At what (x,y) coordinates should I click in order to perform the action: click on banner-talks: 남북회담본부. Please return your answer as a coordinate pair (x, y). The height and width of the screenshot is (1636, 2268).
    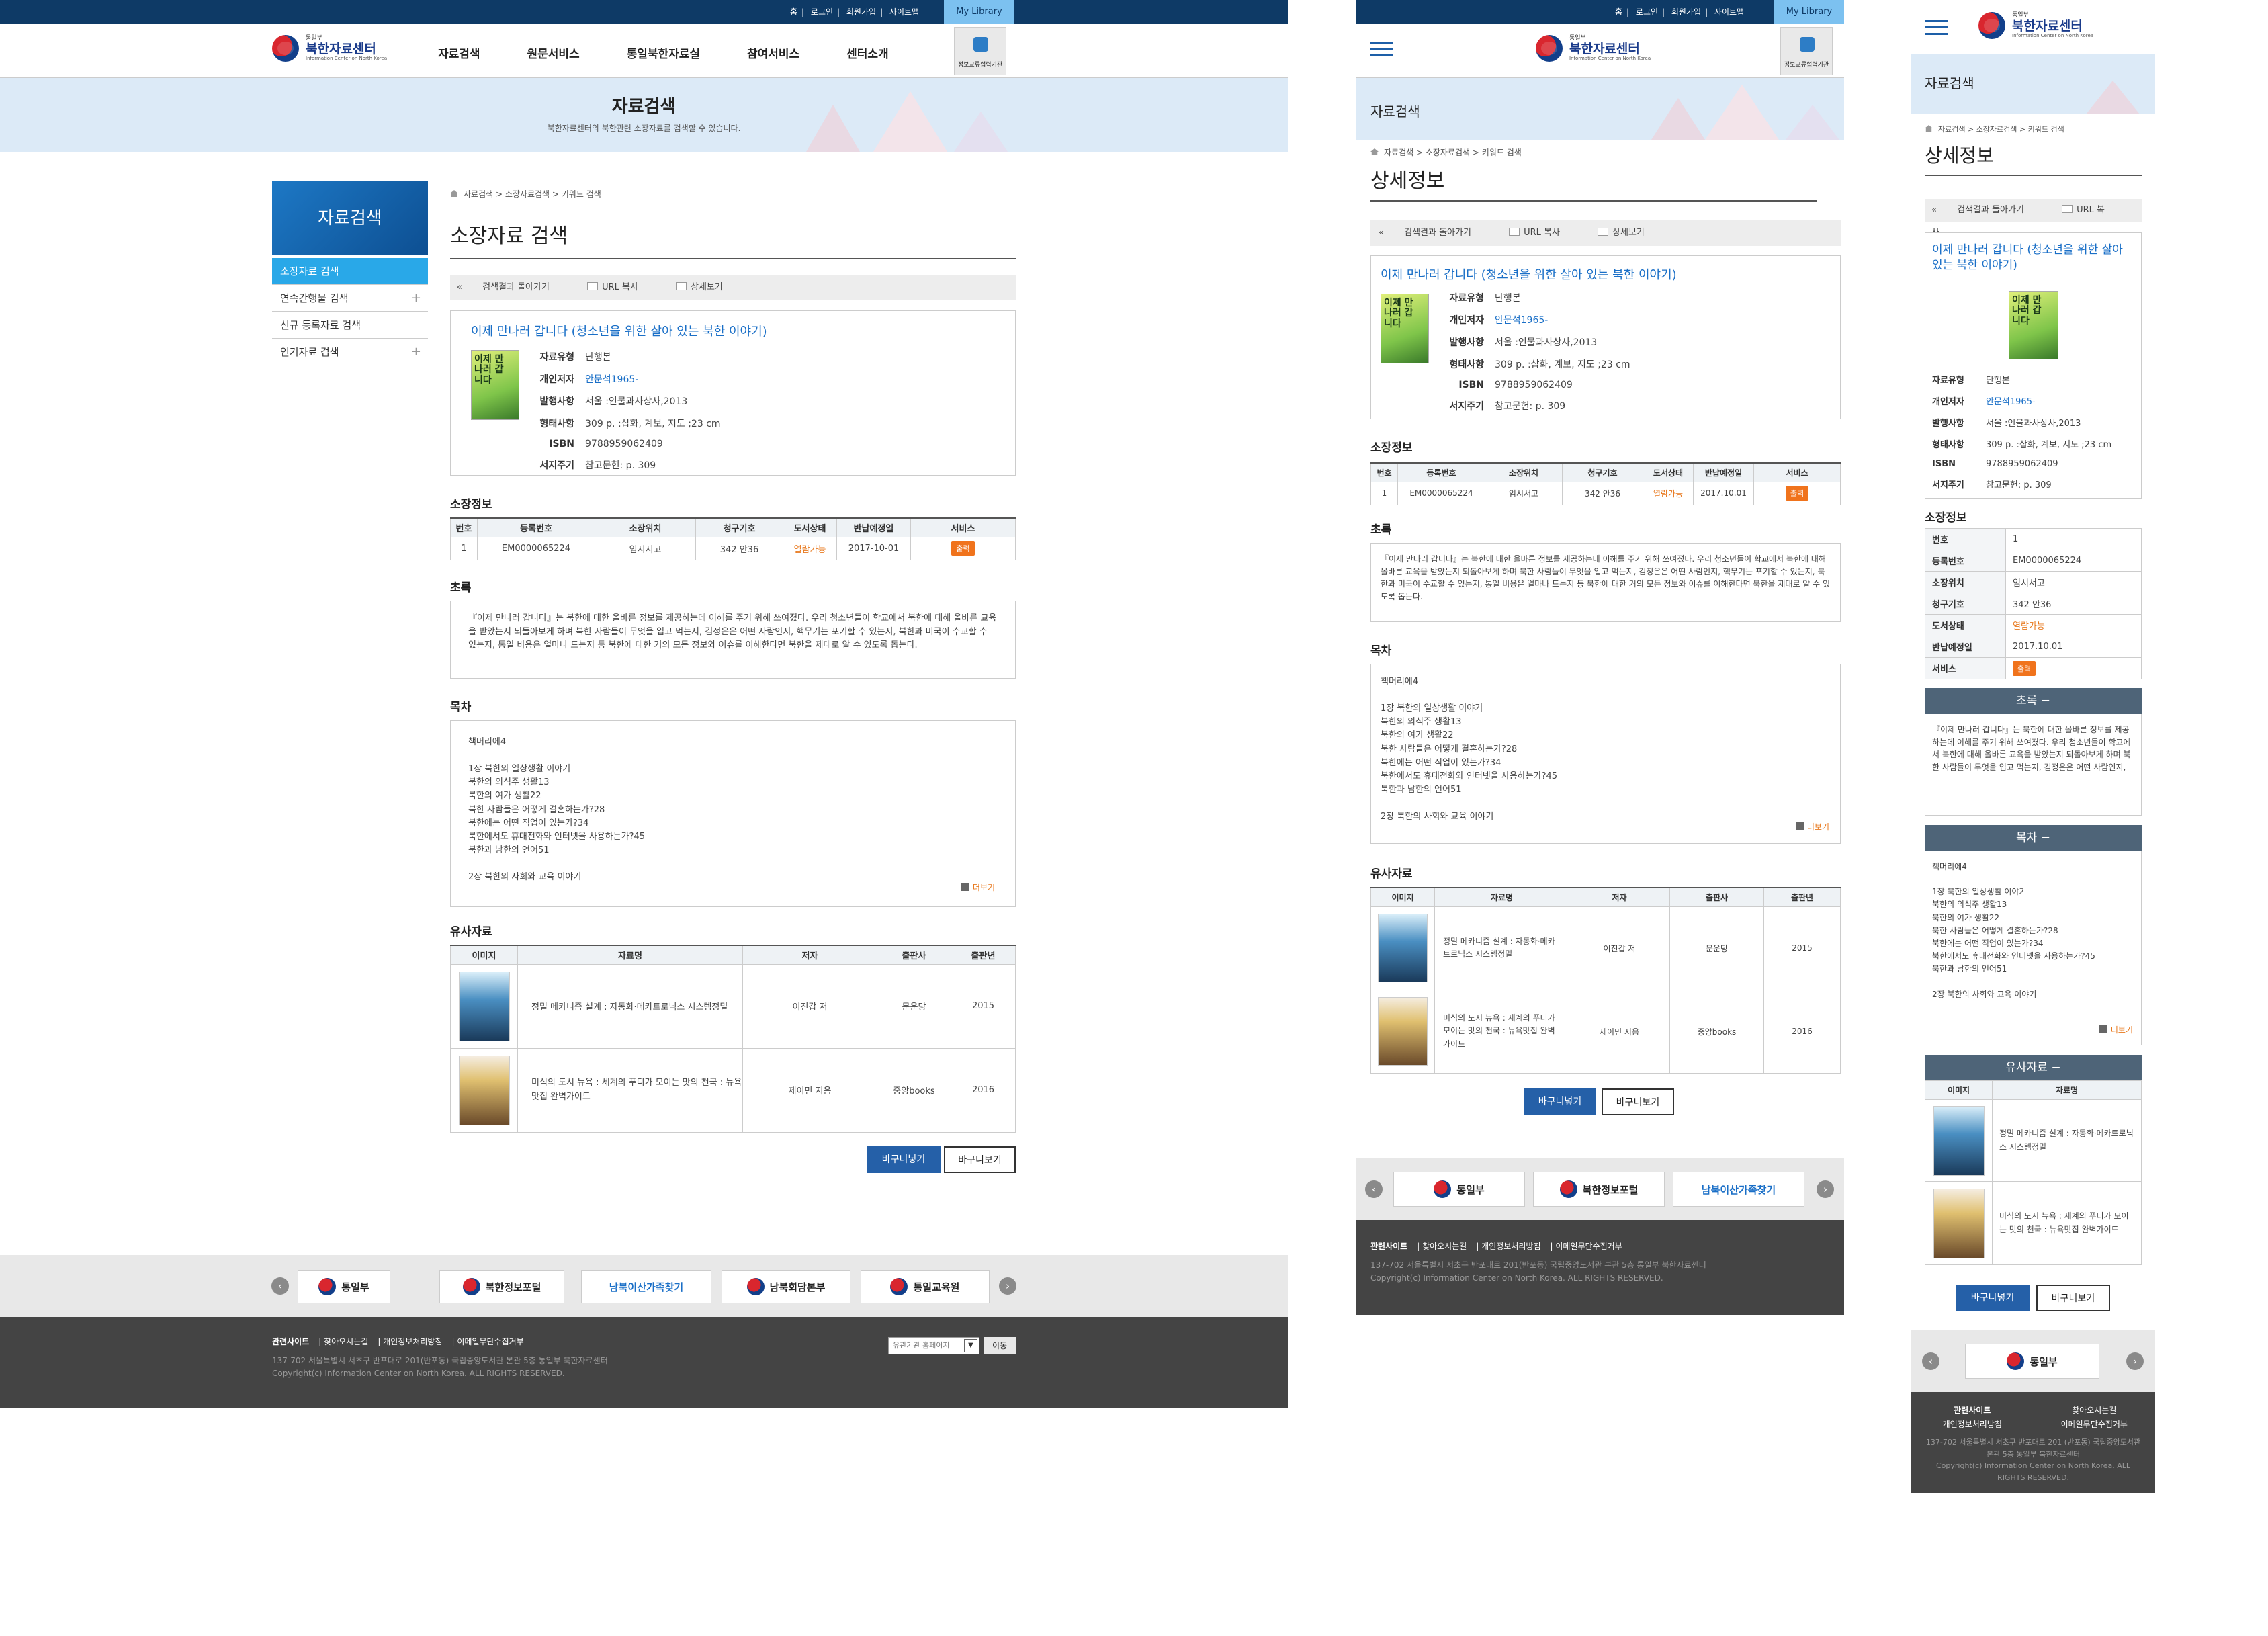
    Looking at the image, I should click on (786, 1286).